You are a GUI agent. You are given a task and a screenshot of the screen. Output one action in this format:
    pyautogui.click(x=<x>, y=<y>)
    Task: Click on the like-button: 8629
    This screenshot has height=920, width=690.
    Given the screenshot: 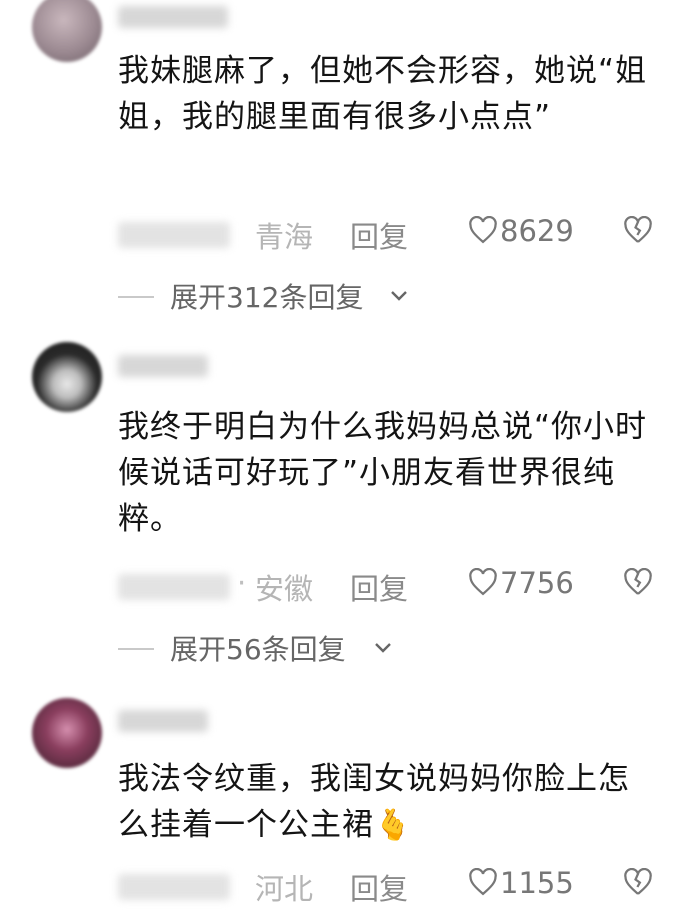 What is the action you would take?
    pyautogui.click(x=521, y=231)
    